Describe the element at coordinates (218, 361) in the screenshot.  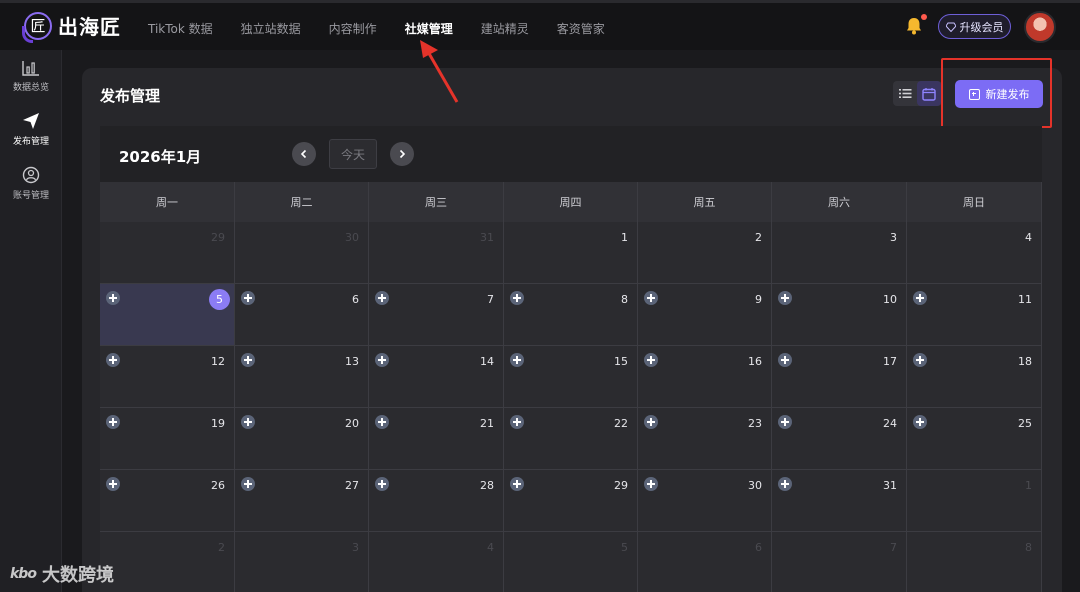
I see `day-number: 12` at that location.